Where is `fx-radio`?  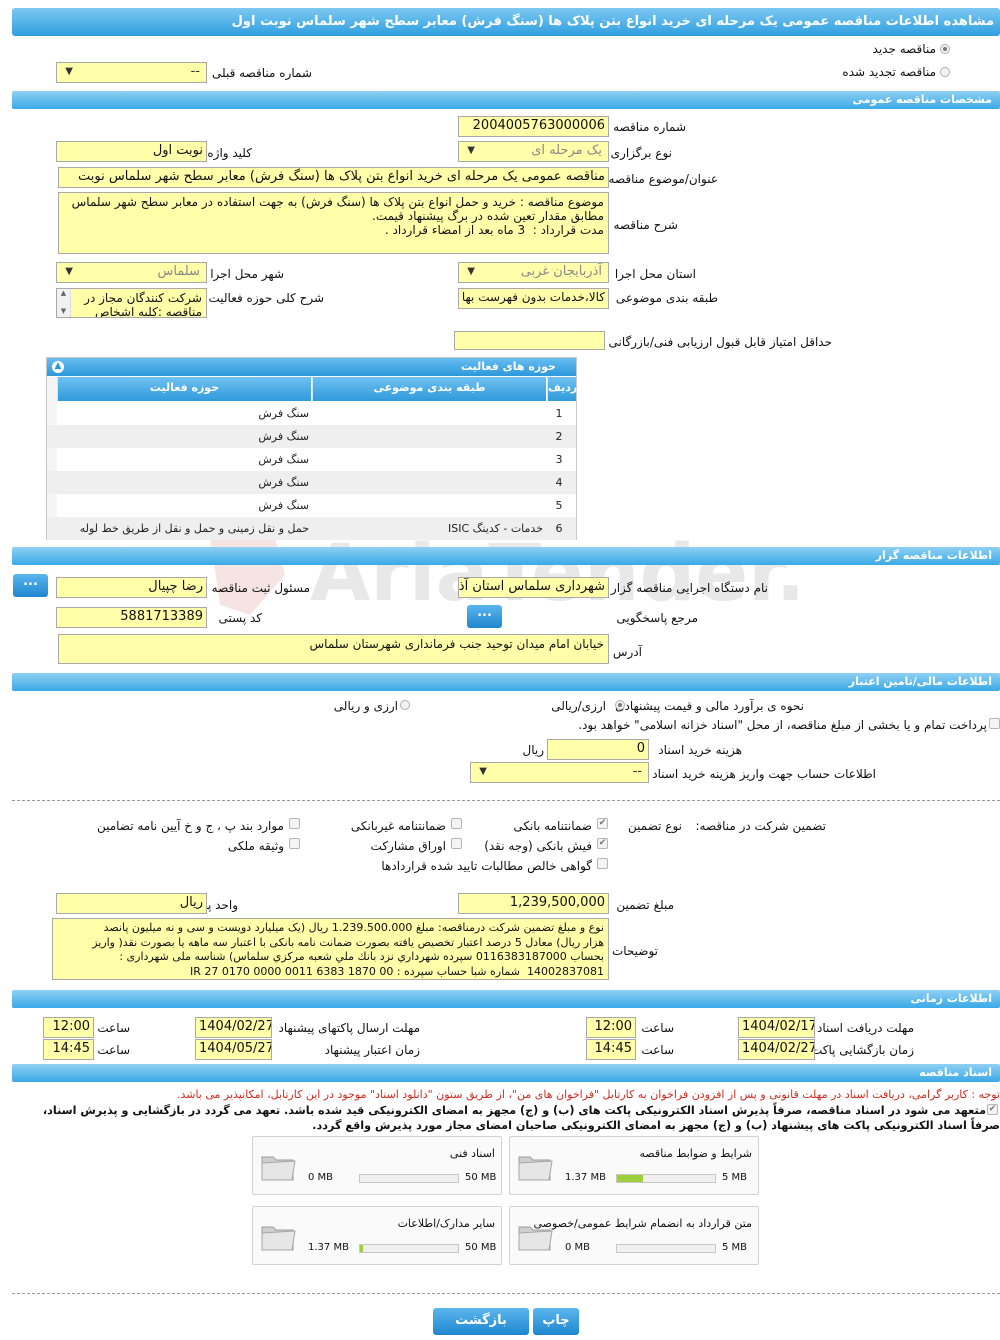
fx-radio is located at coordinates (405, 705).